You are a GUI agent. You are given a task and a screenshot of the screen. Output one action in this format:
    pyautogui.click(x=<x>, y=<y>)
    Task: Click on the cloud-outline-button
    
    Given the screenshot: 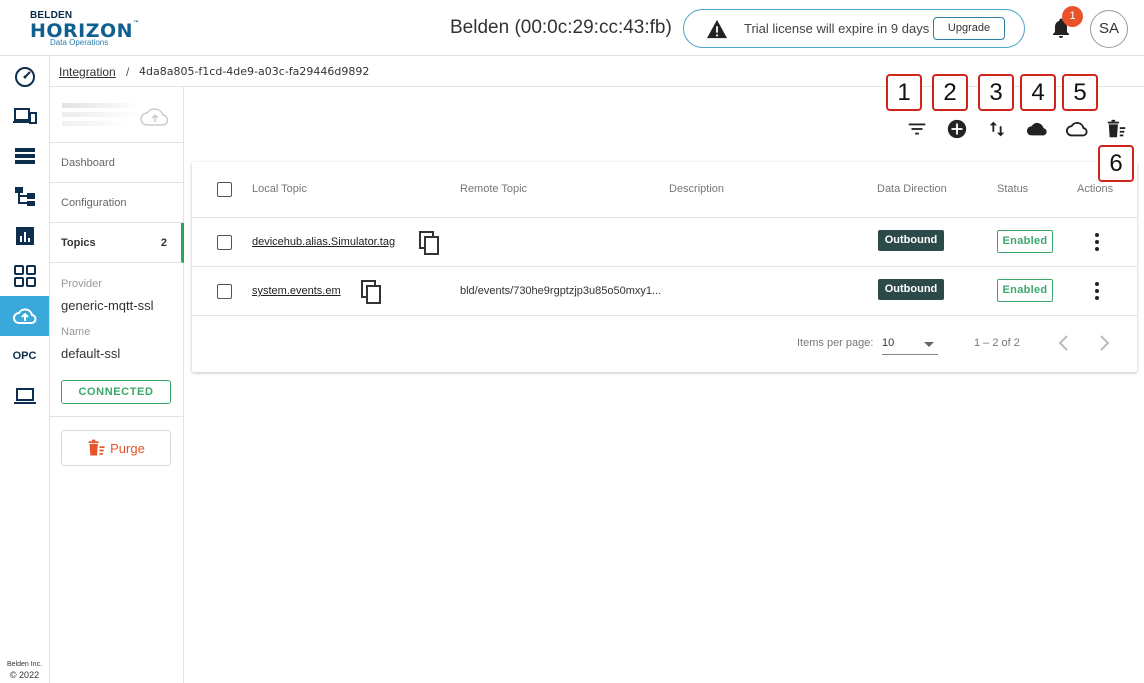 What is the action you would take?
    pyautogui.click(x=1077, y=129)
    